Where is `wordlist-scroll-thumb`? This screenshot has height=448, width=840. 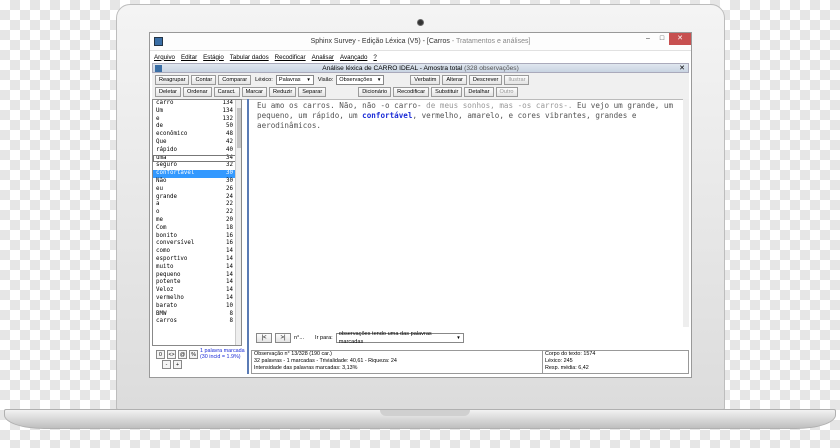
wordlist-scroll-thumb is located at coordinates (239, 128).